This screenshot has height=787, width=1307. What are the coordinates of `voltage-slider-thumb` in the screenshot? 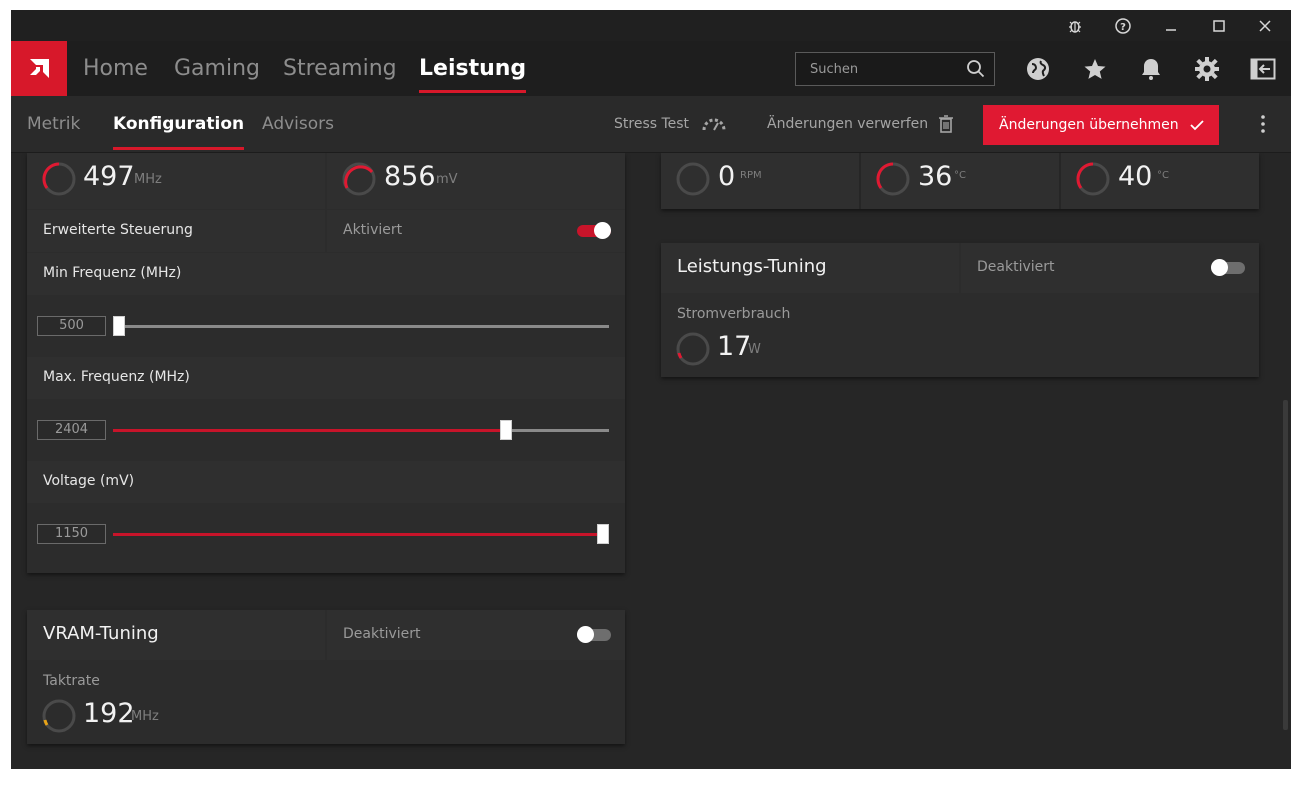 It's located at (603, 534).